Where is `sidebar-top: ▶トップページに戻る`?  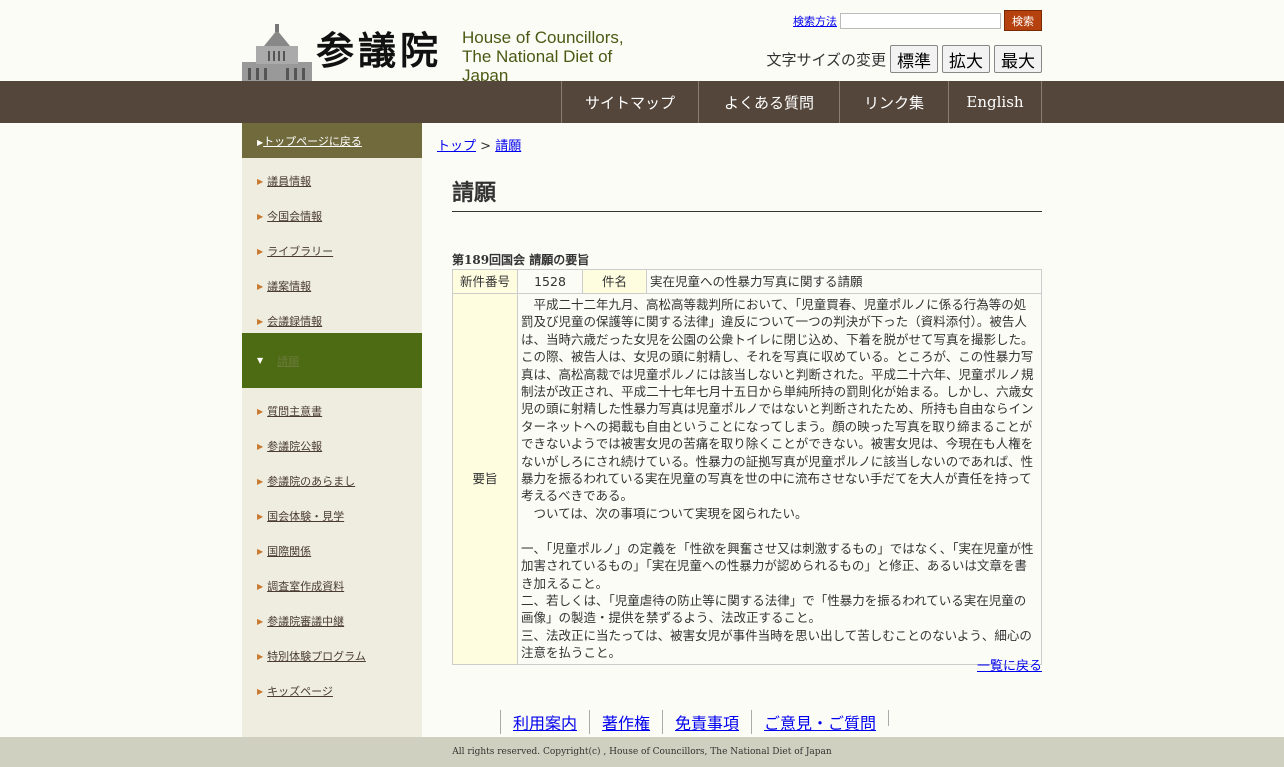
sidebar-top: ▶トップページに戻る is located at coordinates (332, 140).